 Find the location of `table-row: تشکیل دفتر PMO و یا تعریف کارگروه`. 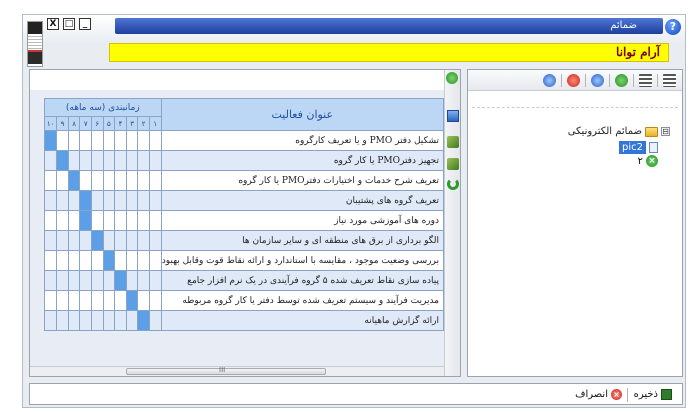

table-row: تشکیل دفتر PMO و یا تعریف کارگروه is located at coordinates (243, 140).